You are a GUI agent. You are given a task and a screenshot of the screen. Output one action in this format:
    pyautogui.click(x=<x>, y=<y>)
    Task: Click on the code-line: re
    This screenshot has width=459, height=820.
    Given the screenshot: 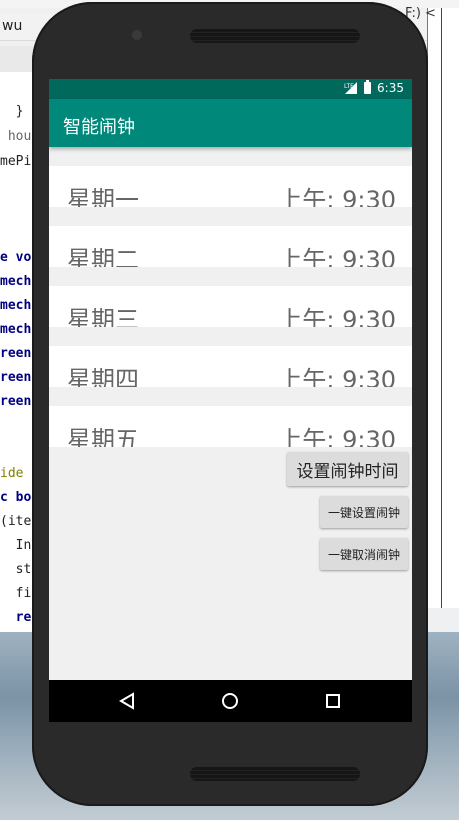 What is the action you would take?
    pyautogui.click(x=16, y=617)
    